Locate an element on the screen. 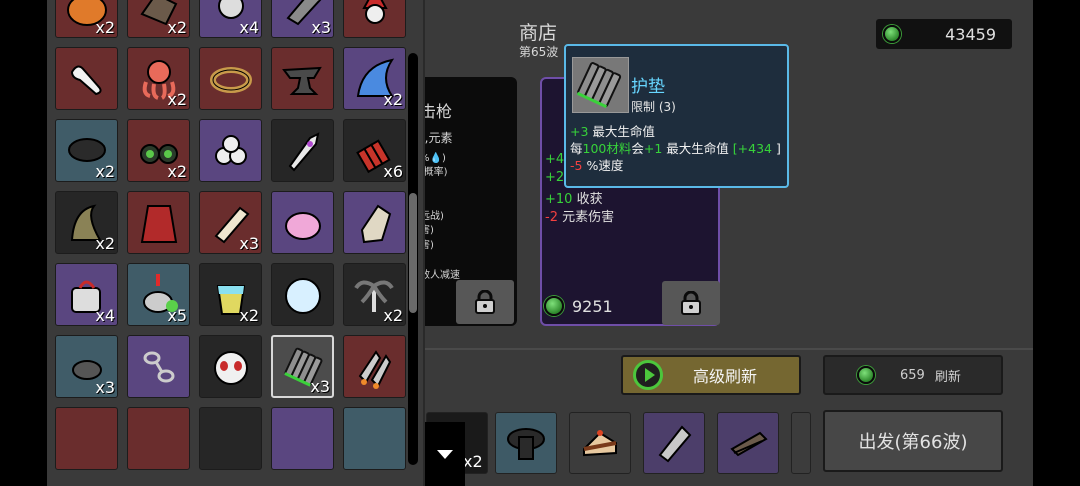 Image resolution: width=1080 pixels, height=486 pixels. inventory-item-binoculars: x2 is located at coordinates (158, 150).